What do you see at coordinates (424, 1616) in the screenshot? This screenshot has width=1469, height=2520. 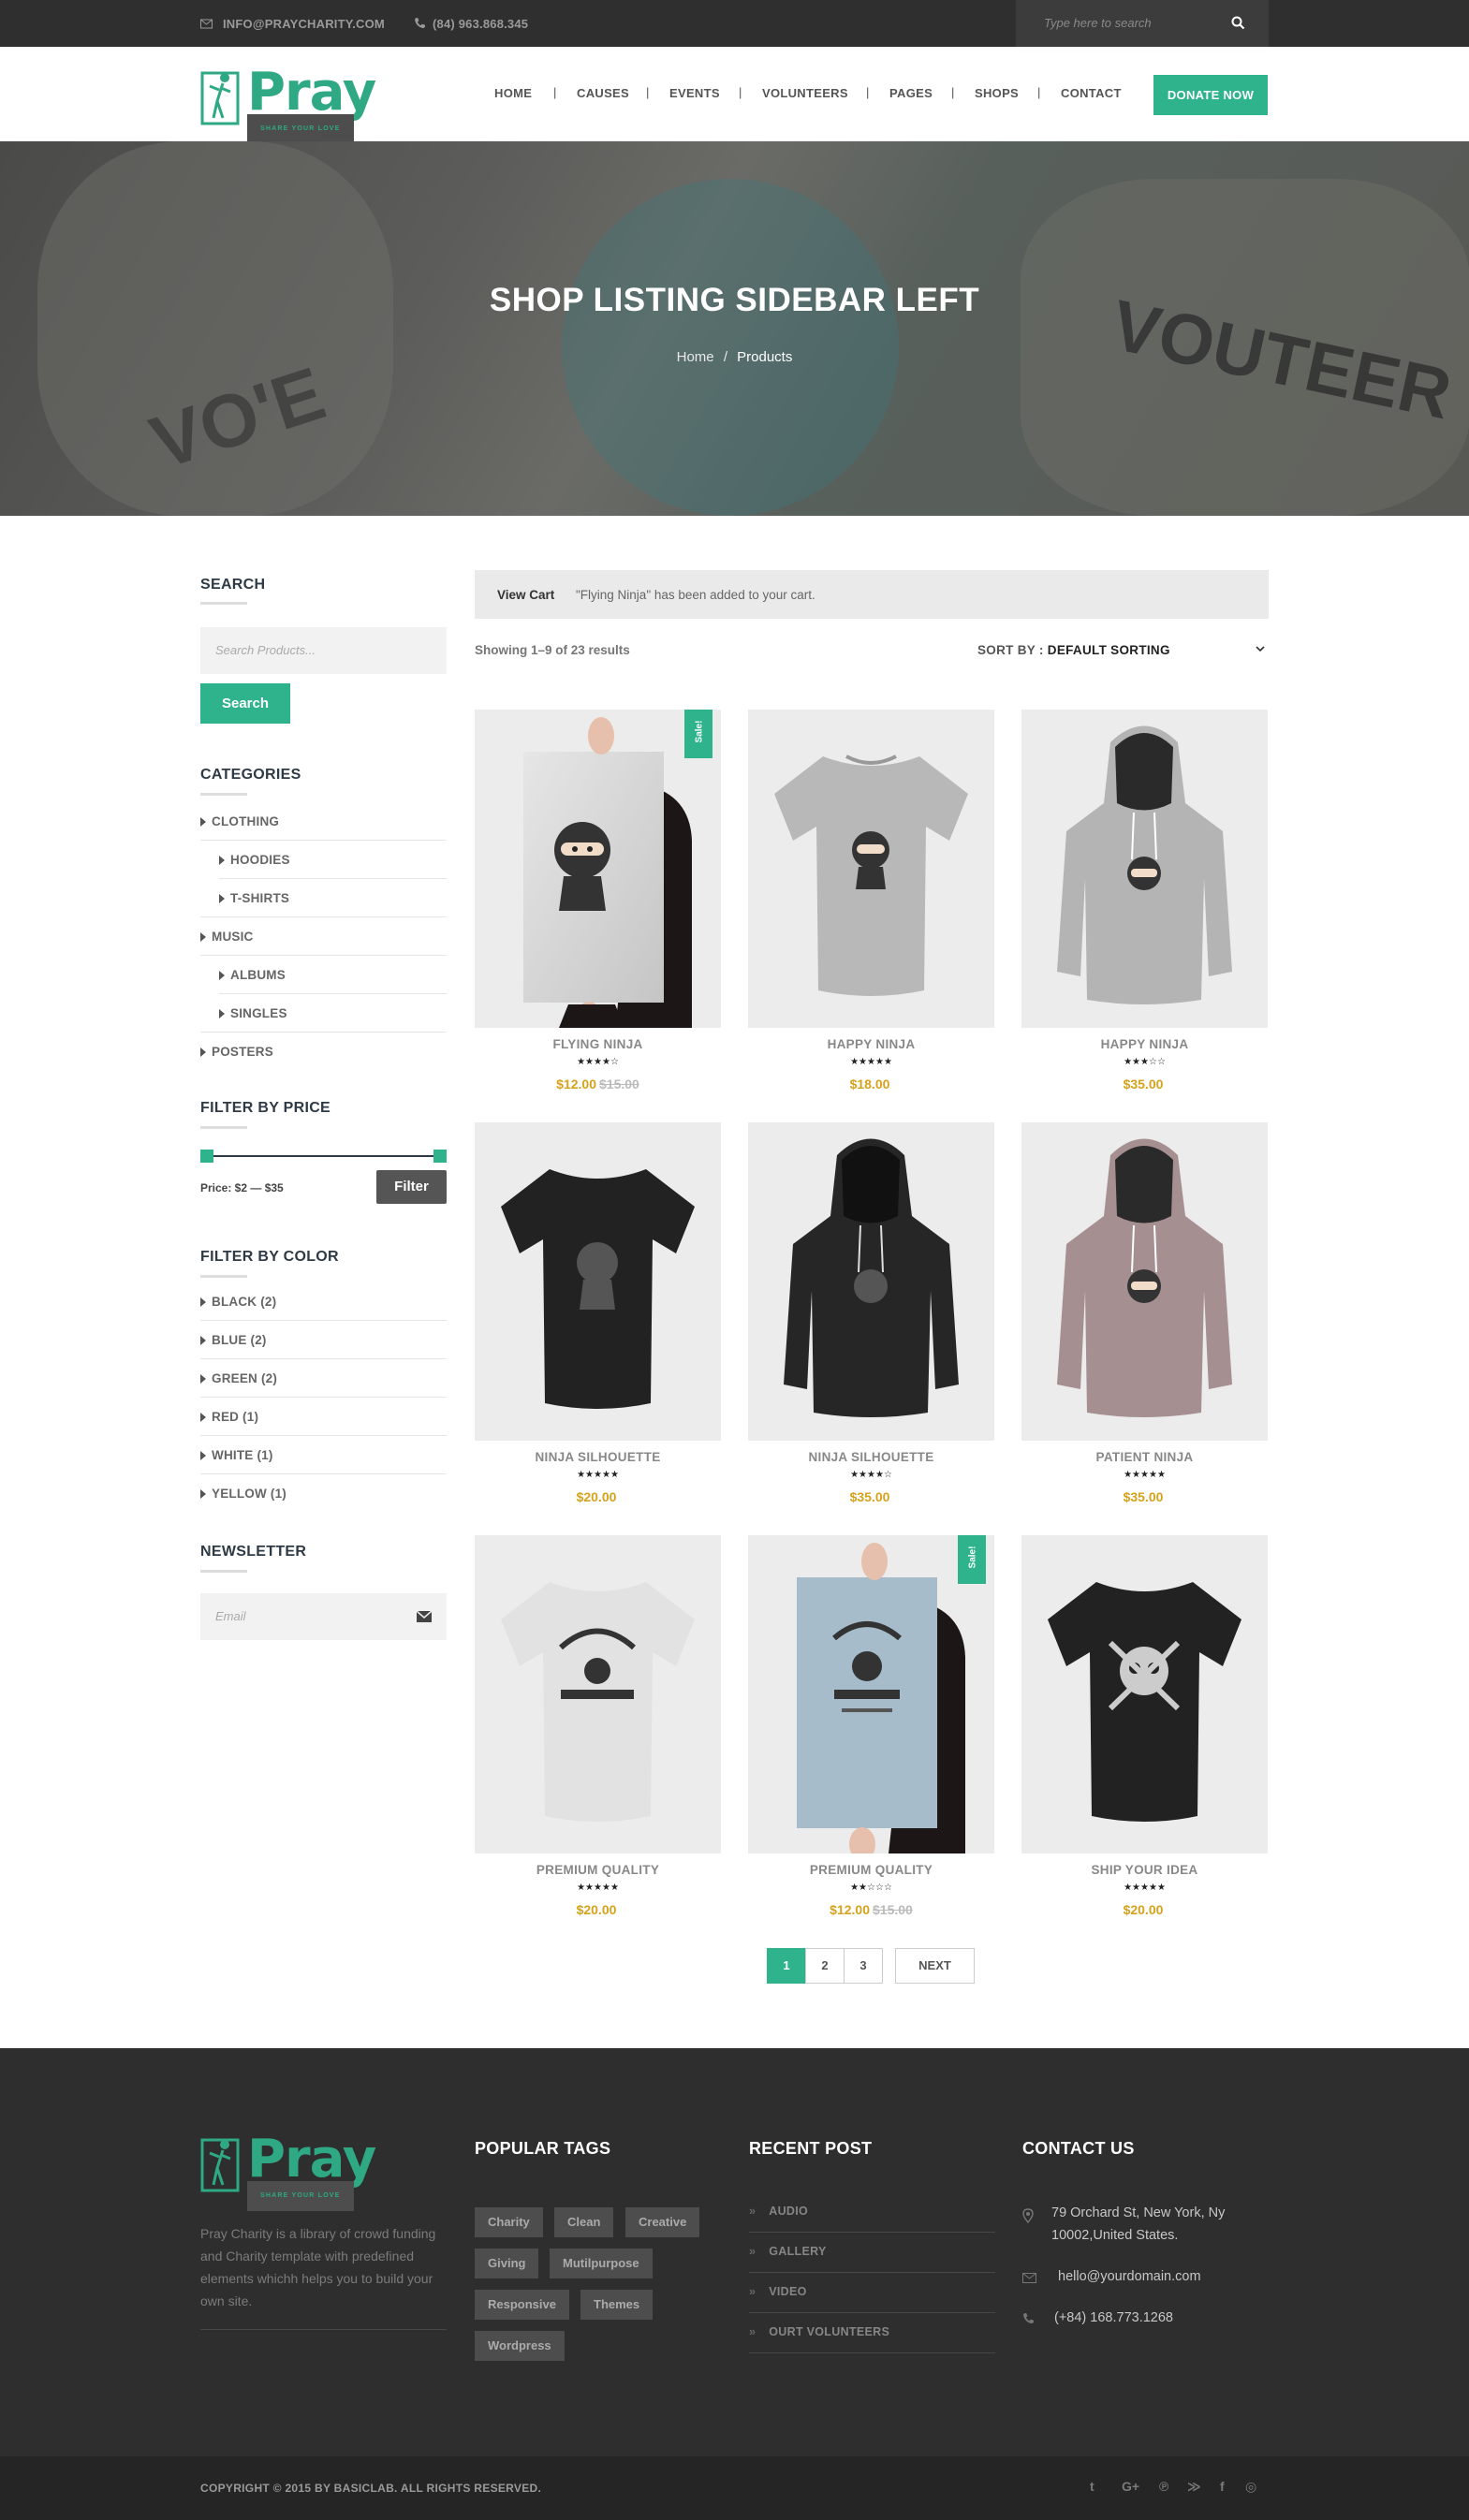 I see `envelope-icon` at bounding box center [424, 1616].